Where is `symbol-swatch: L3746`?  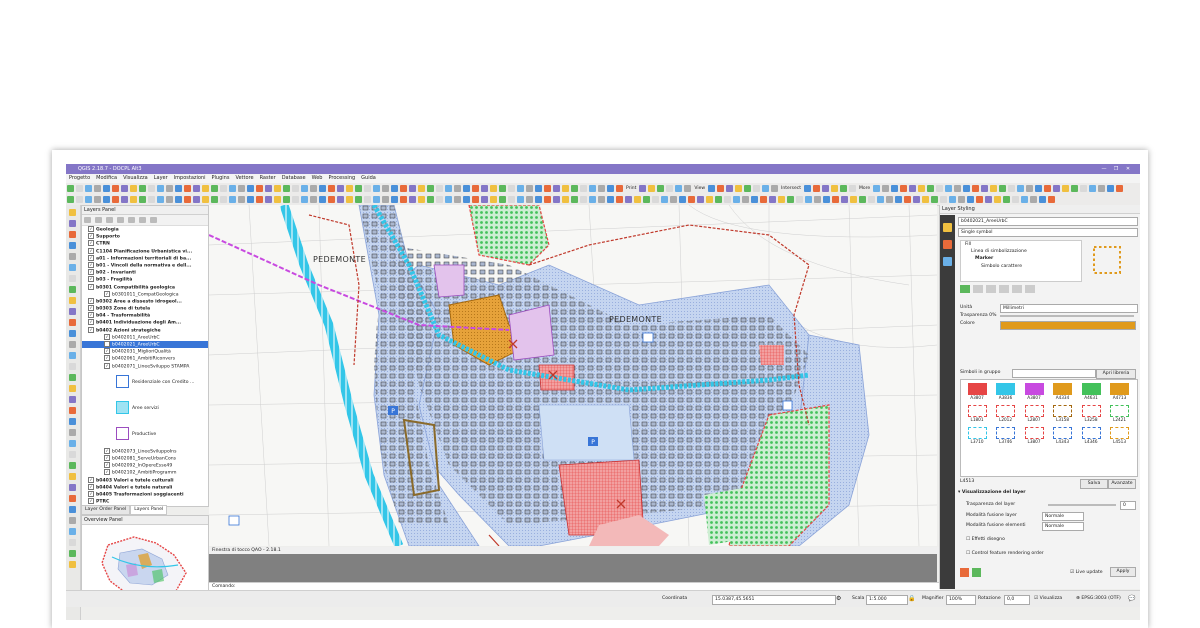 symbol-swatch: L3746 is located at coordinates (1006, 436).